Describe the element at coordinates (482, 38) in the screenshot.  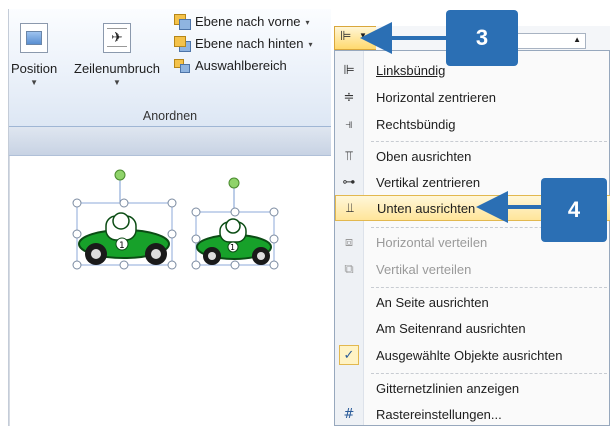
I see `callout-step-3: 3` at that location.